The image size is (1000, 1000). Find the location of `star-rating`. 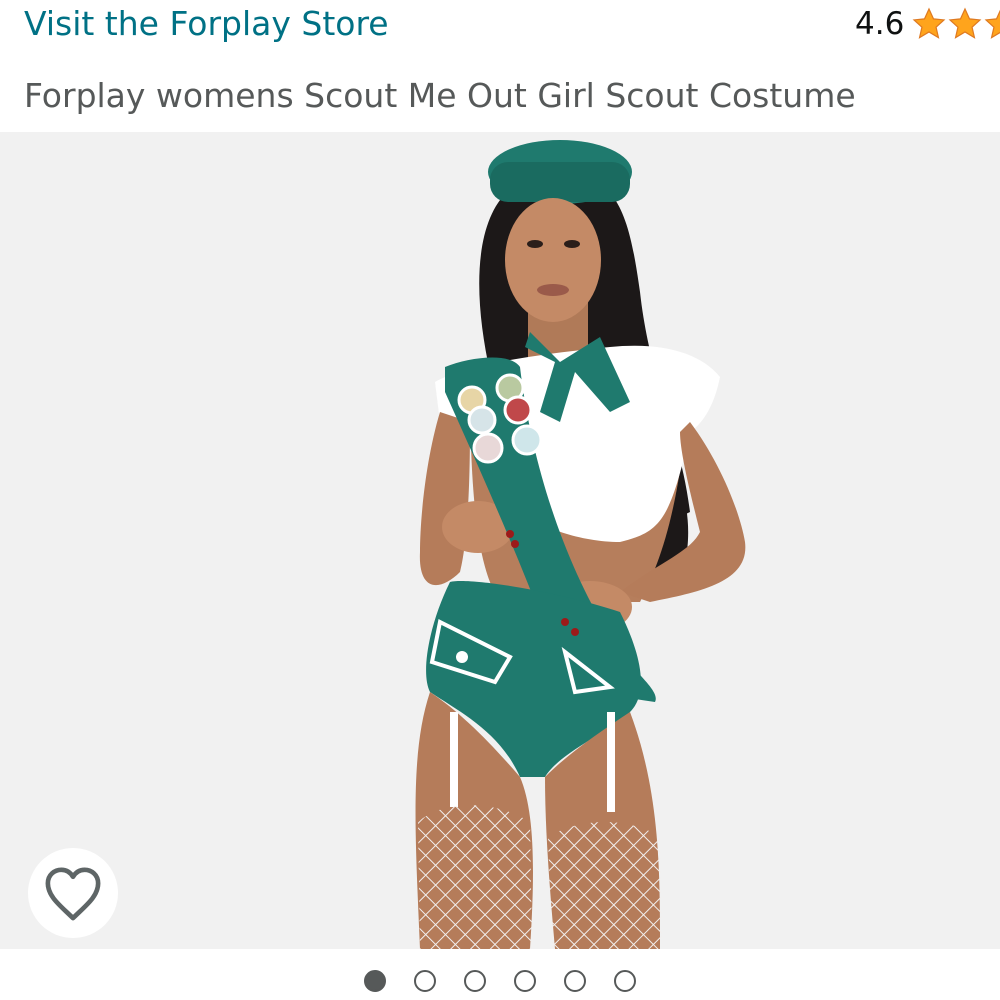

star-rating is located at coordinates (955, 24).